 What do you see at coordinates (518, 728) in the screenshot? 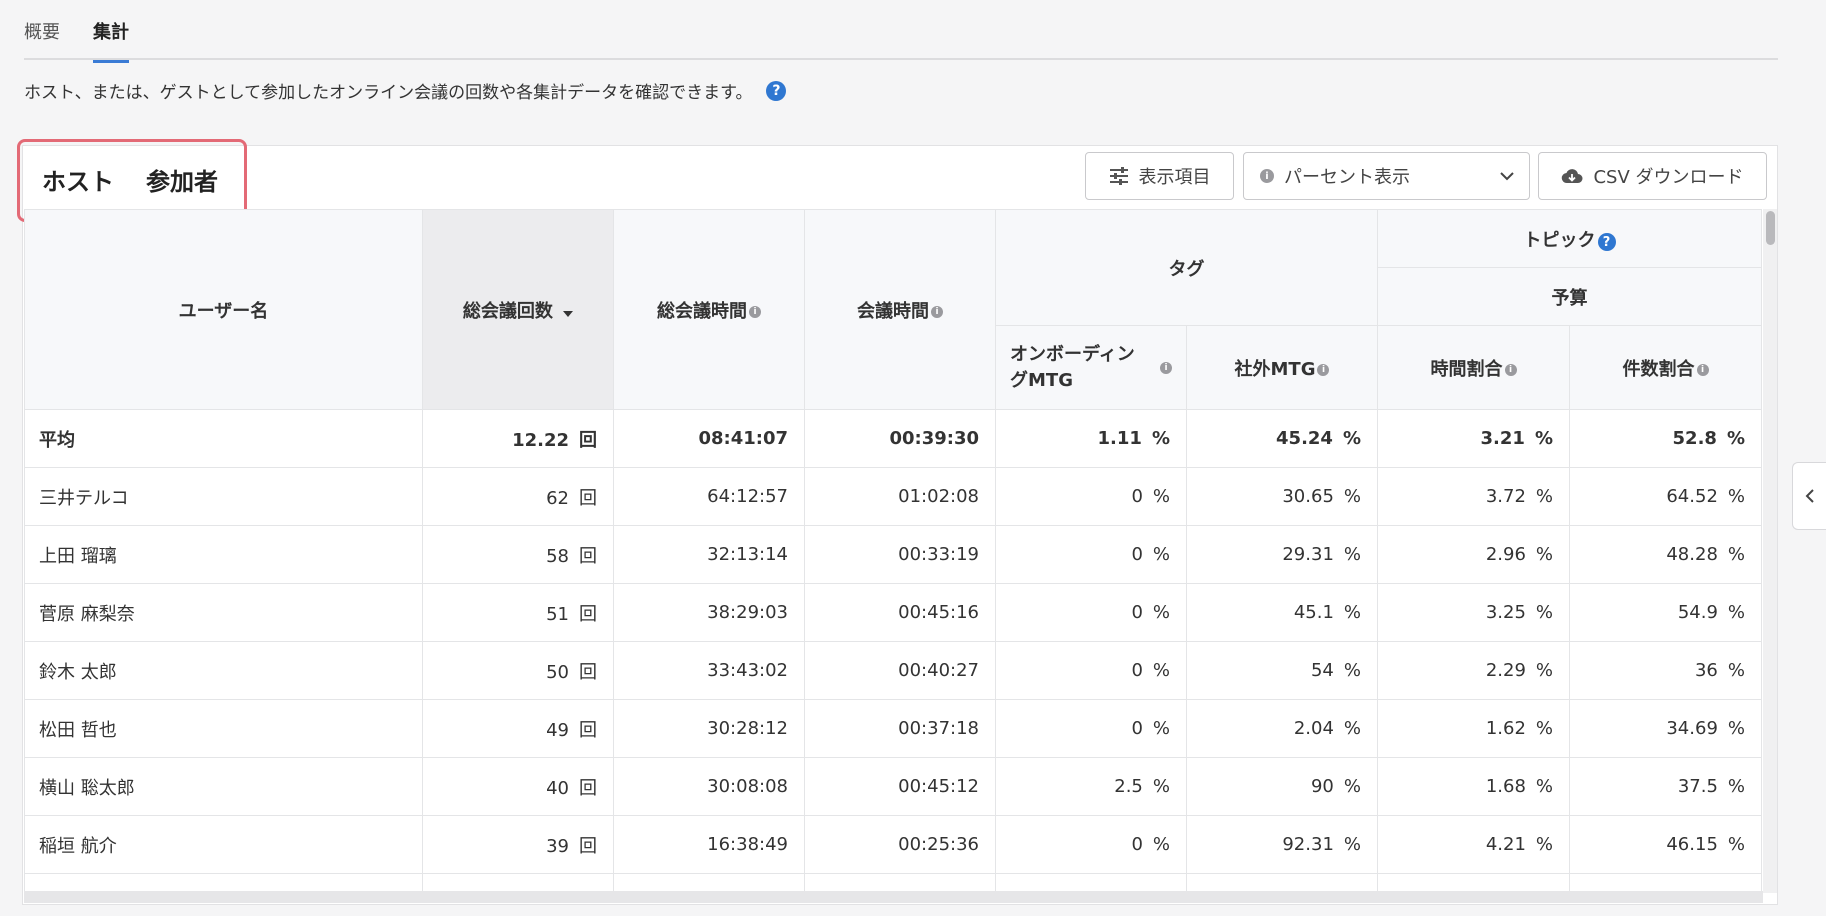
I see `cell-count: 49 回` at bounding box center [518, 728].